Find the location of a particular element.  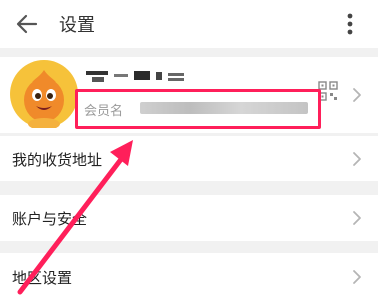

page-title: 设置 is located at coordinates (77, 25).